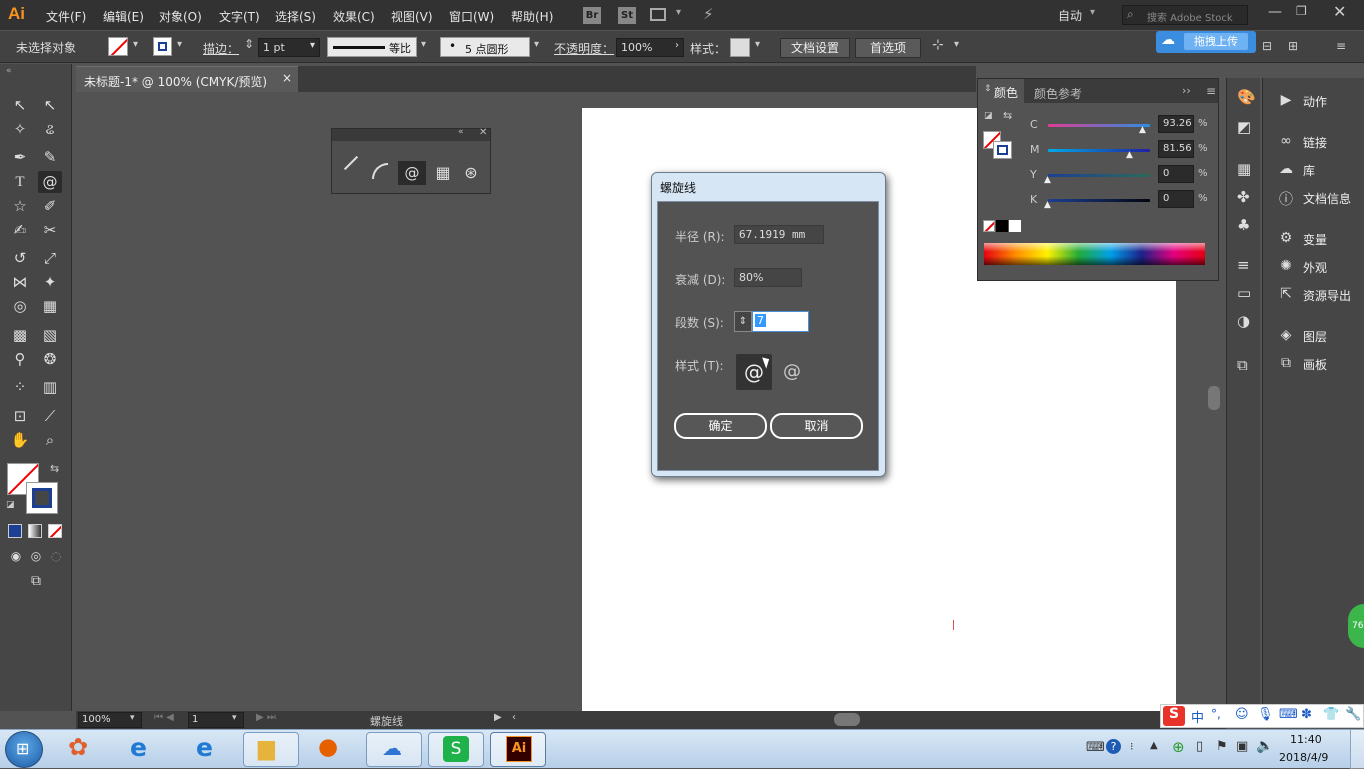 This screenshot has height=769, width=1364. What do you see at coordinates (394, 749) in the screenshot?
I see `taskbar-baidu: ☁` at bounding box center [394, 749].